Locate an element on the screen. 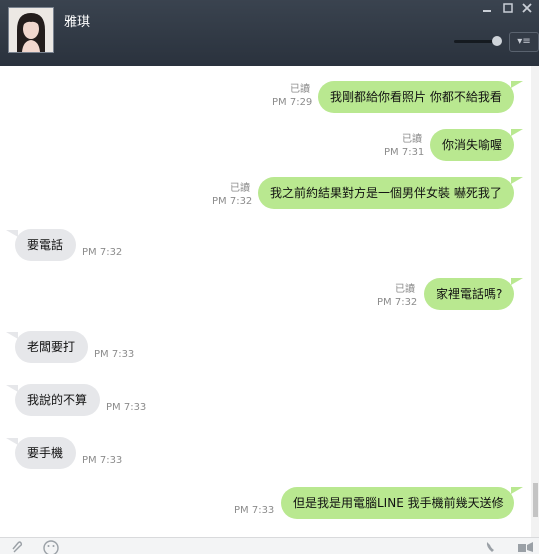  message-time: PM 7:29 is located at coordinates (292, 102).